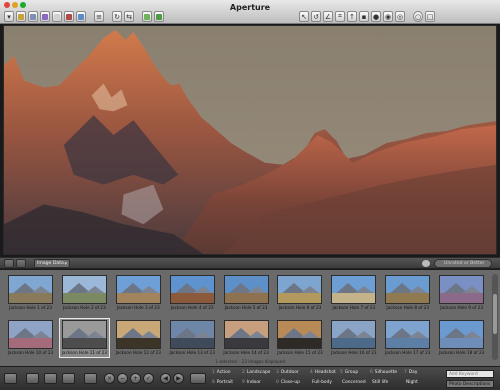  I want to click on thumbnail-caption: Jackson Hole 8 of 23, so click(408, 307).